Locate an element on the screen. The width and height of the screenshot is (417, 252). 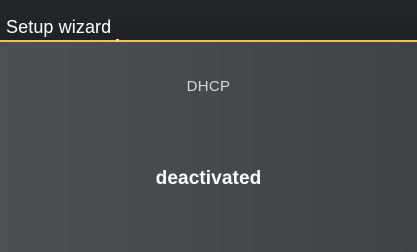
setting-value-status: deactivated is located at coordinates (208, 179).